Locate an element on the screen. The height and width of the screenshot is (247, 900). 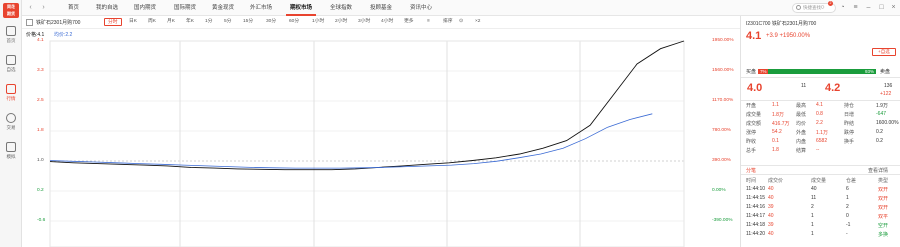
tab-0: 首页 is located at coordinates (73, 8).